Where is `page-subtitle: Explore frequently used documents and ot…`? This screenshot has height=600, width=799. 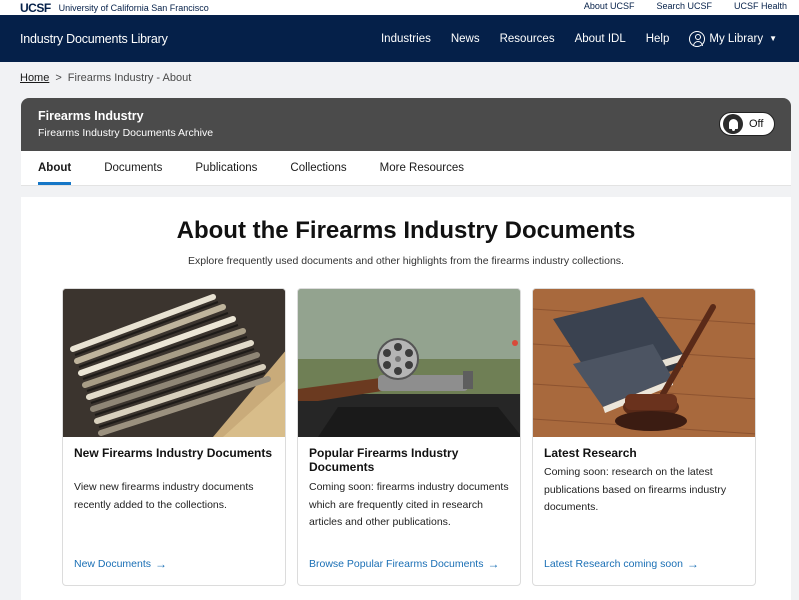
page-subtitle: Explore frequently used documents and ot… is located at coordinates (406, 261).